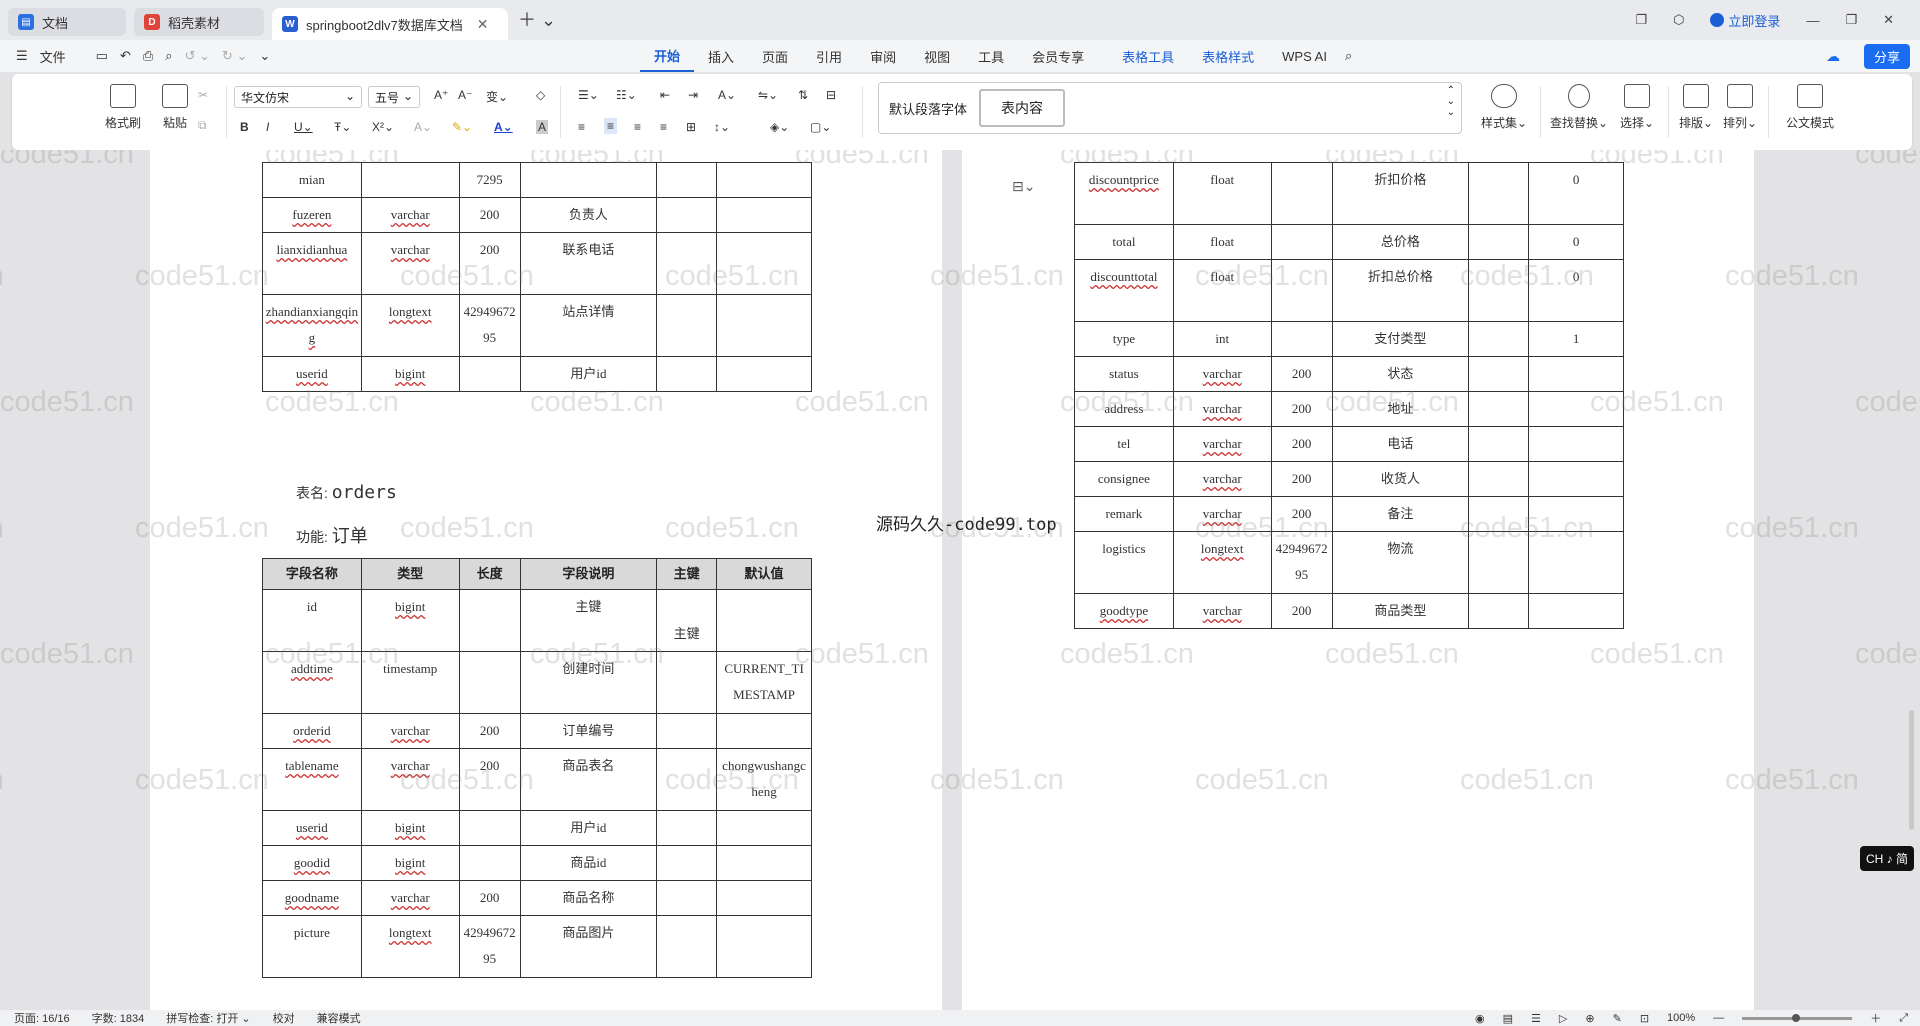 The height and width of the screenshot is (1026, 1920). Describe the element at coordinates (1851, 20) in the screenshot. I see `maximize-icon: ❐` at that location.